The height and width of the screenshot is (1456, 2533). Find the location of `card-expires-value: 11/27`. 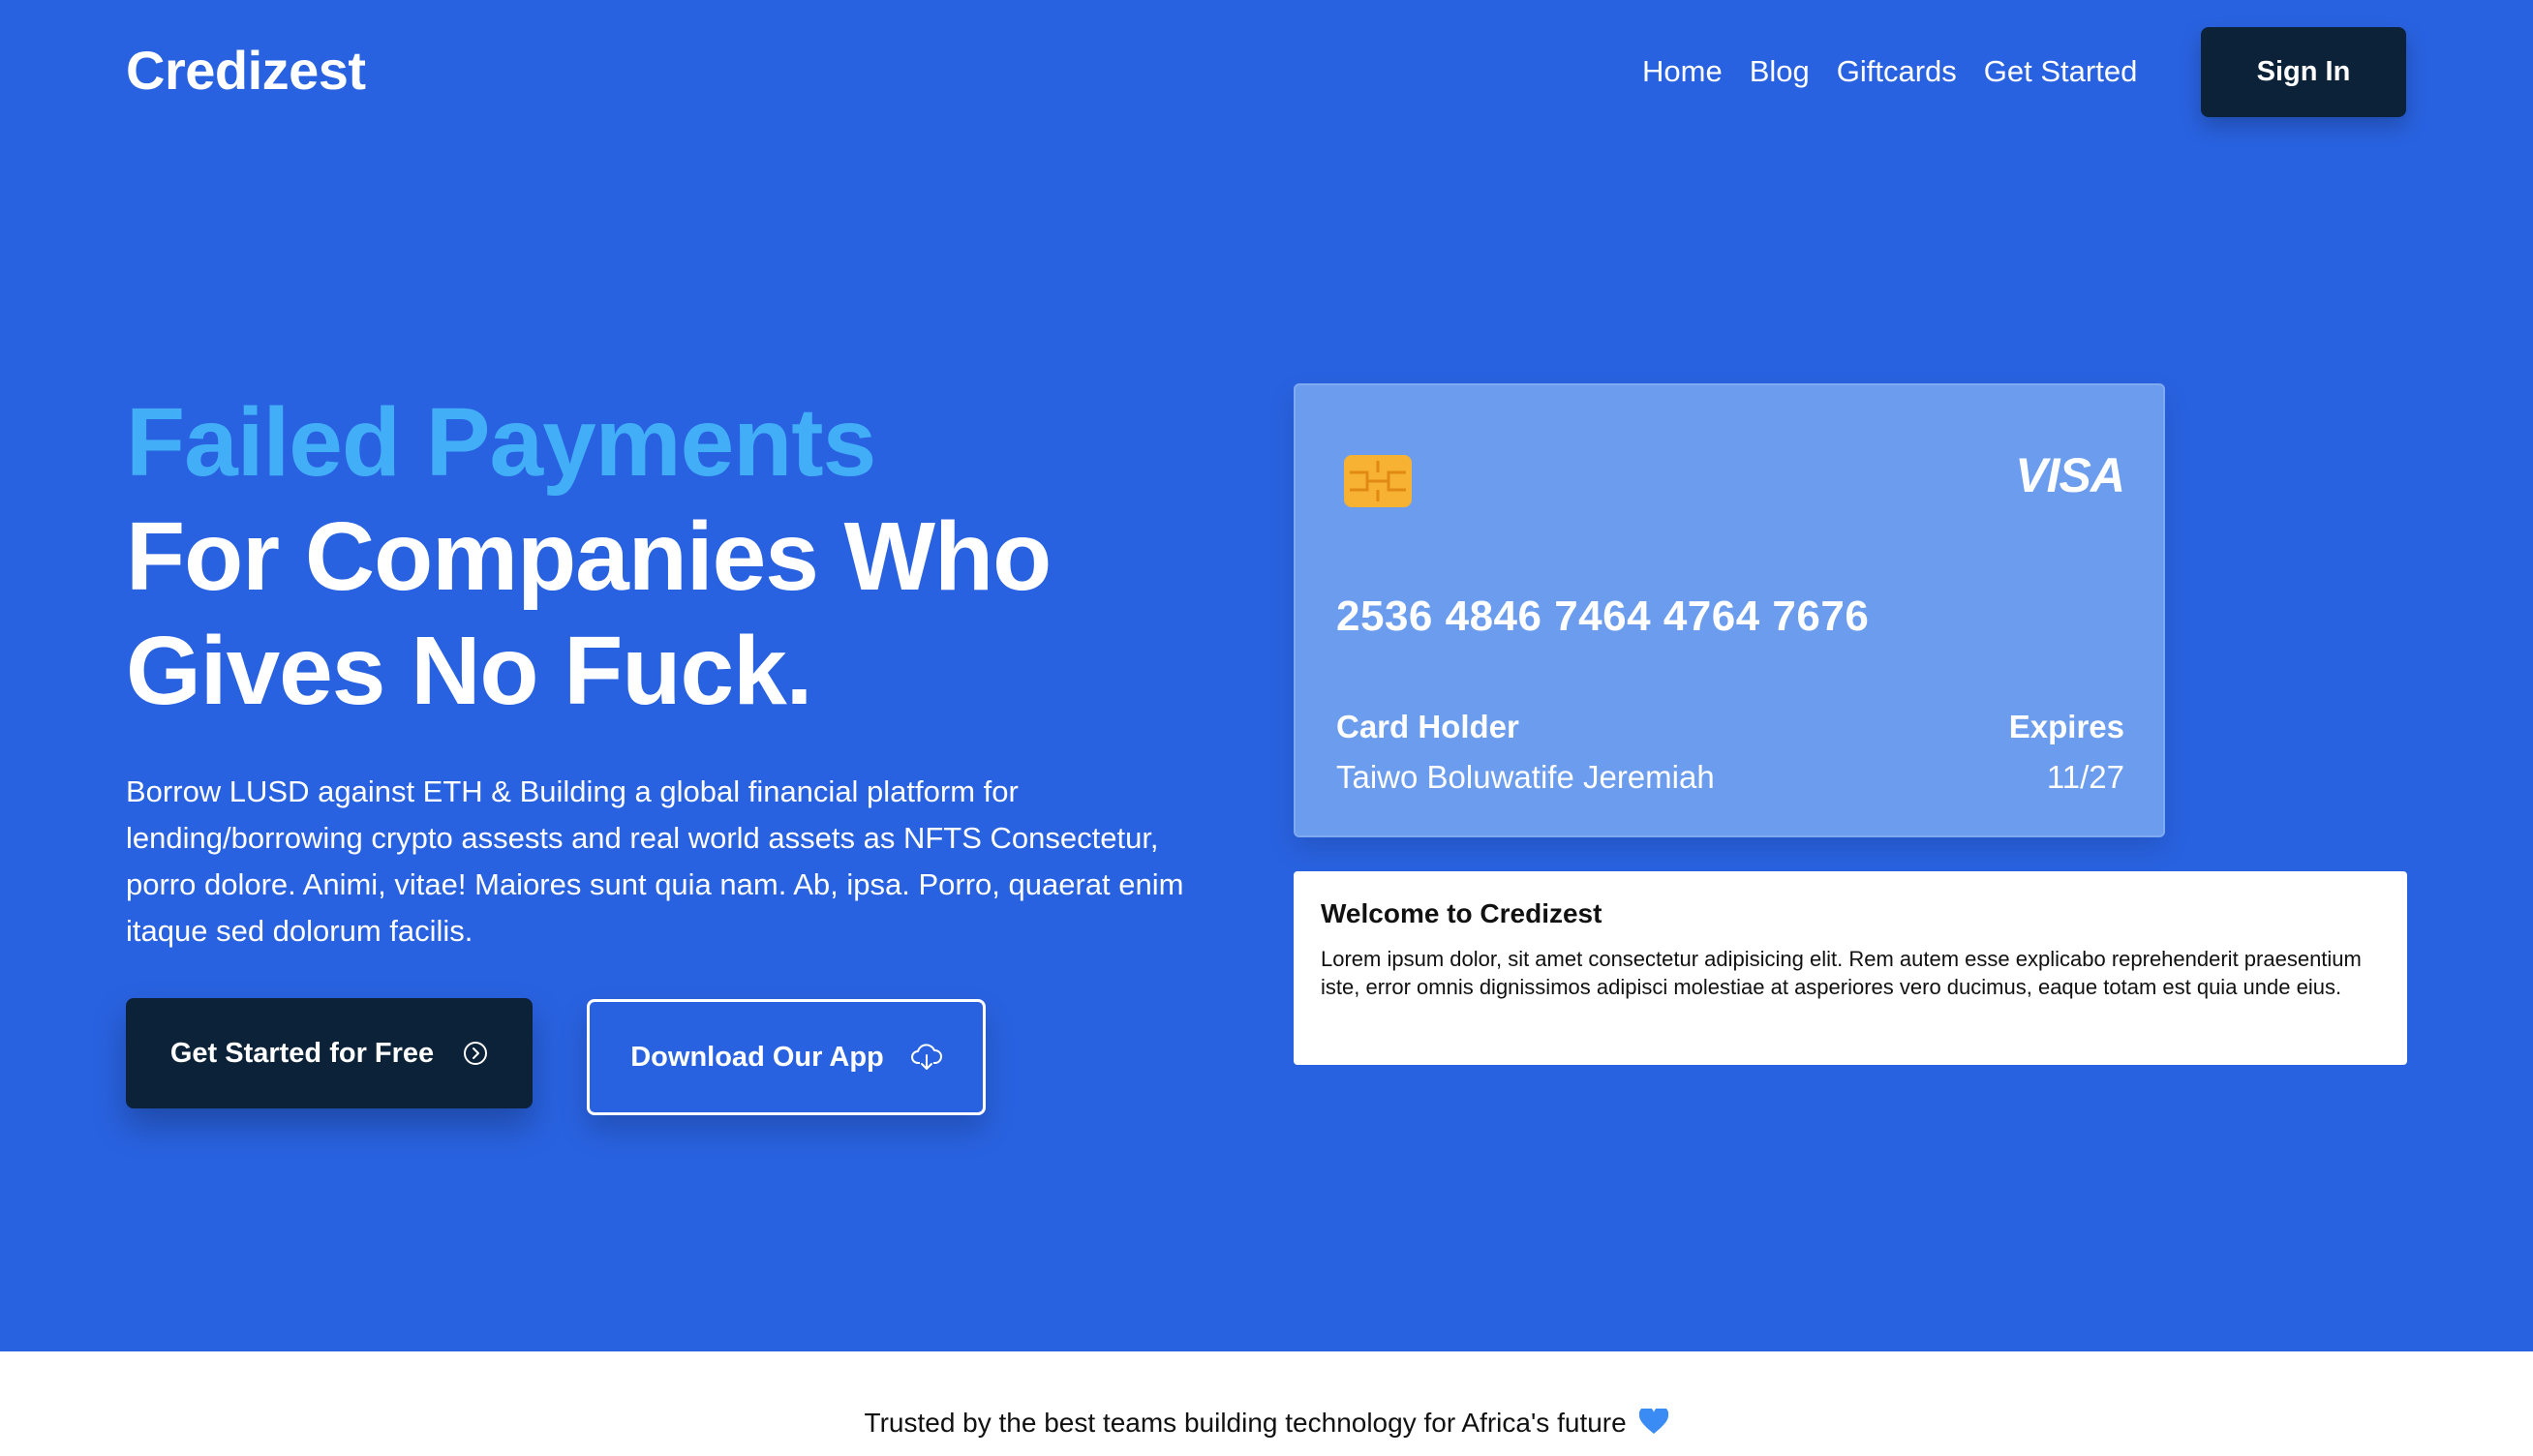

card-expires-value: 11/27 is located at coordinates (2085, 777).